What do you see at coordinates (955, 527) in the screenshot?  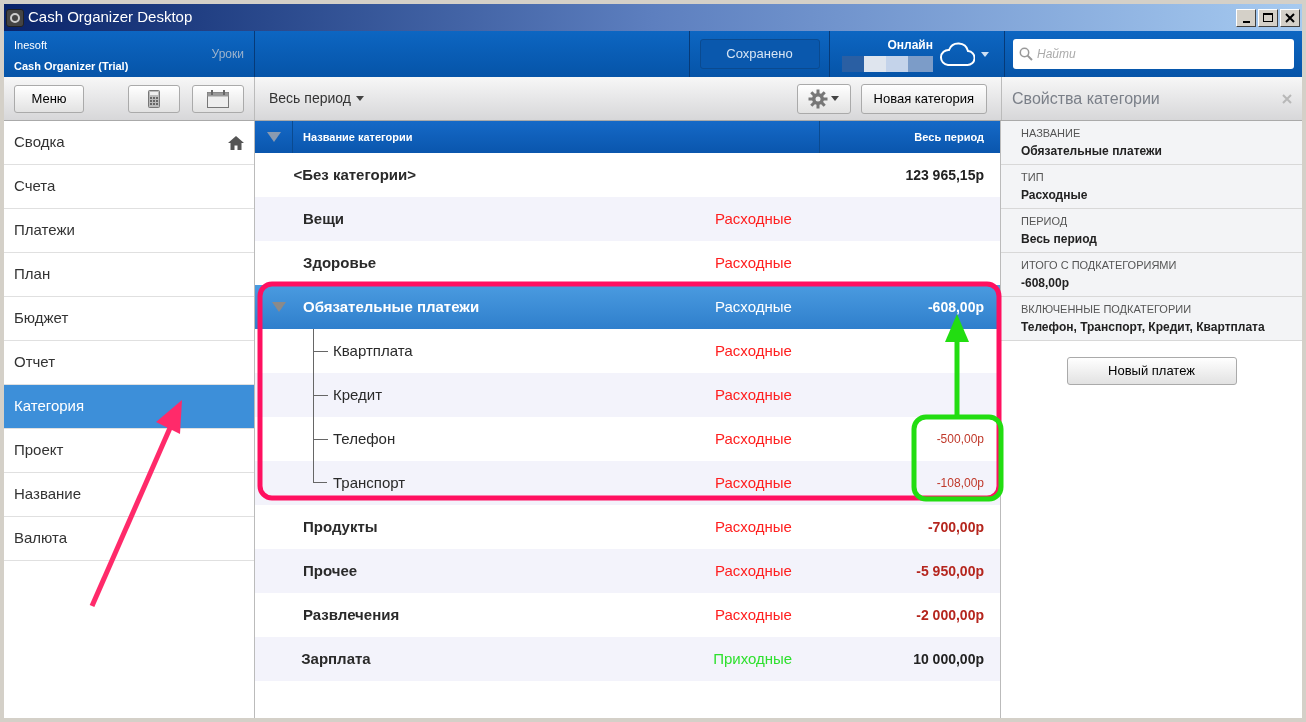 I see `category-amount: -700,00р` at bounding box center [955, 527].